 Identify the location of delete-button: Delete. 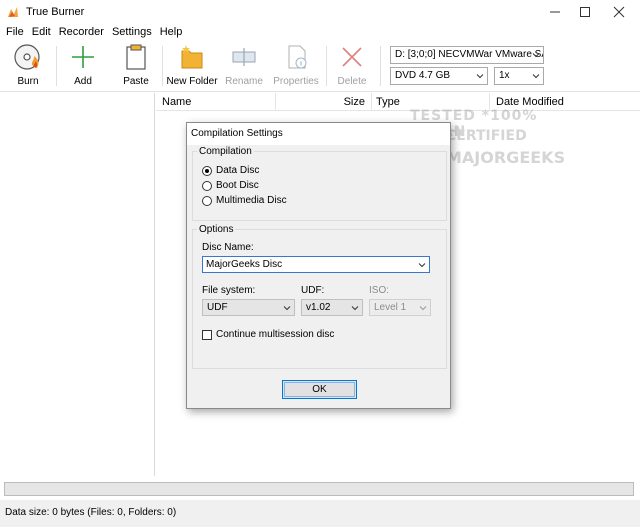
(352, 66).